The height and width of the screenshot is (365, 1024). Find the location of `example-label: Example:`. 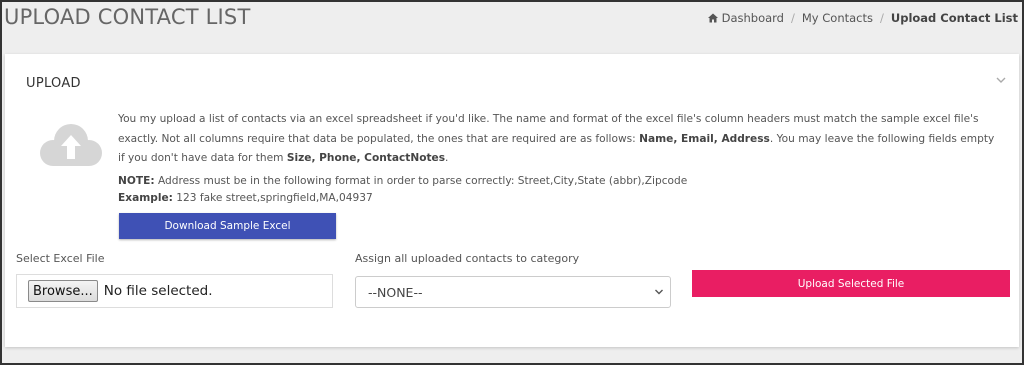

example-label: Example: is located at coordinates (145, 197).